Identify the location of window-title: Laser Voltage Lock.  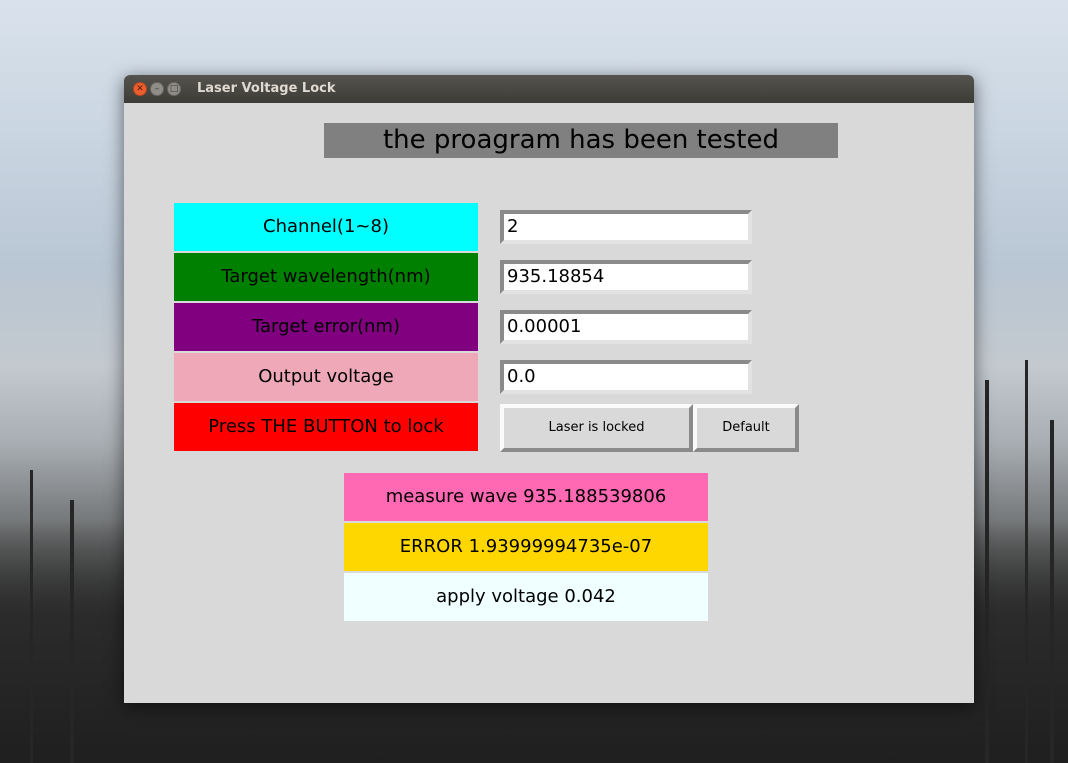
(266, 88).